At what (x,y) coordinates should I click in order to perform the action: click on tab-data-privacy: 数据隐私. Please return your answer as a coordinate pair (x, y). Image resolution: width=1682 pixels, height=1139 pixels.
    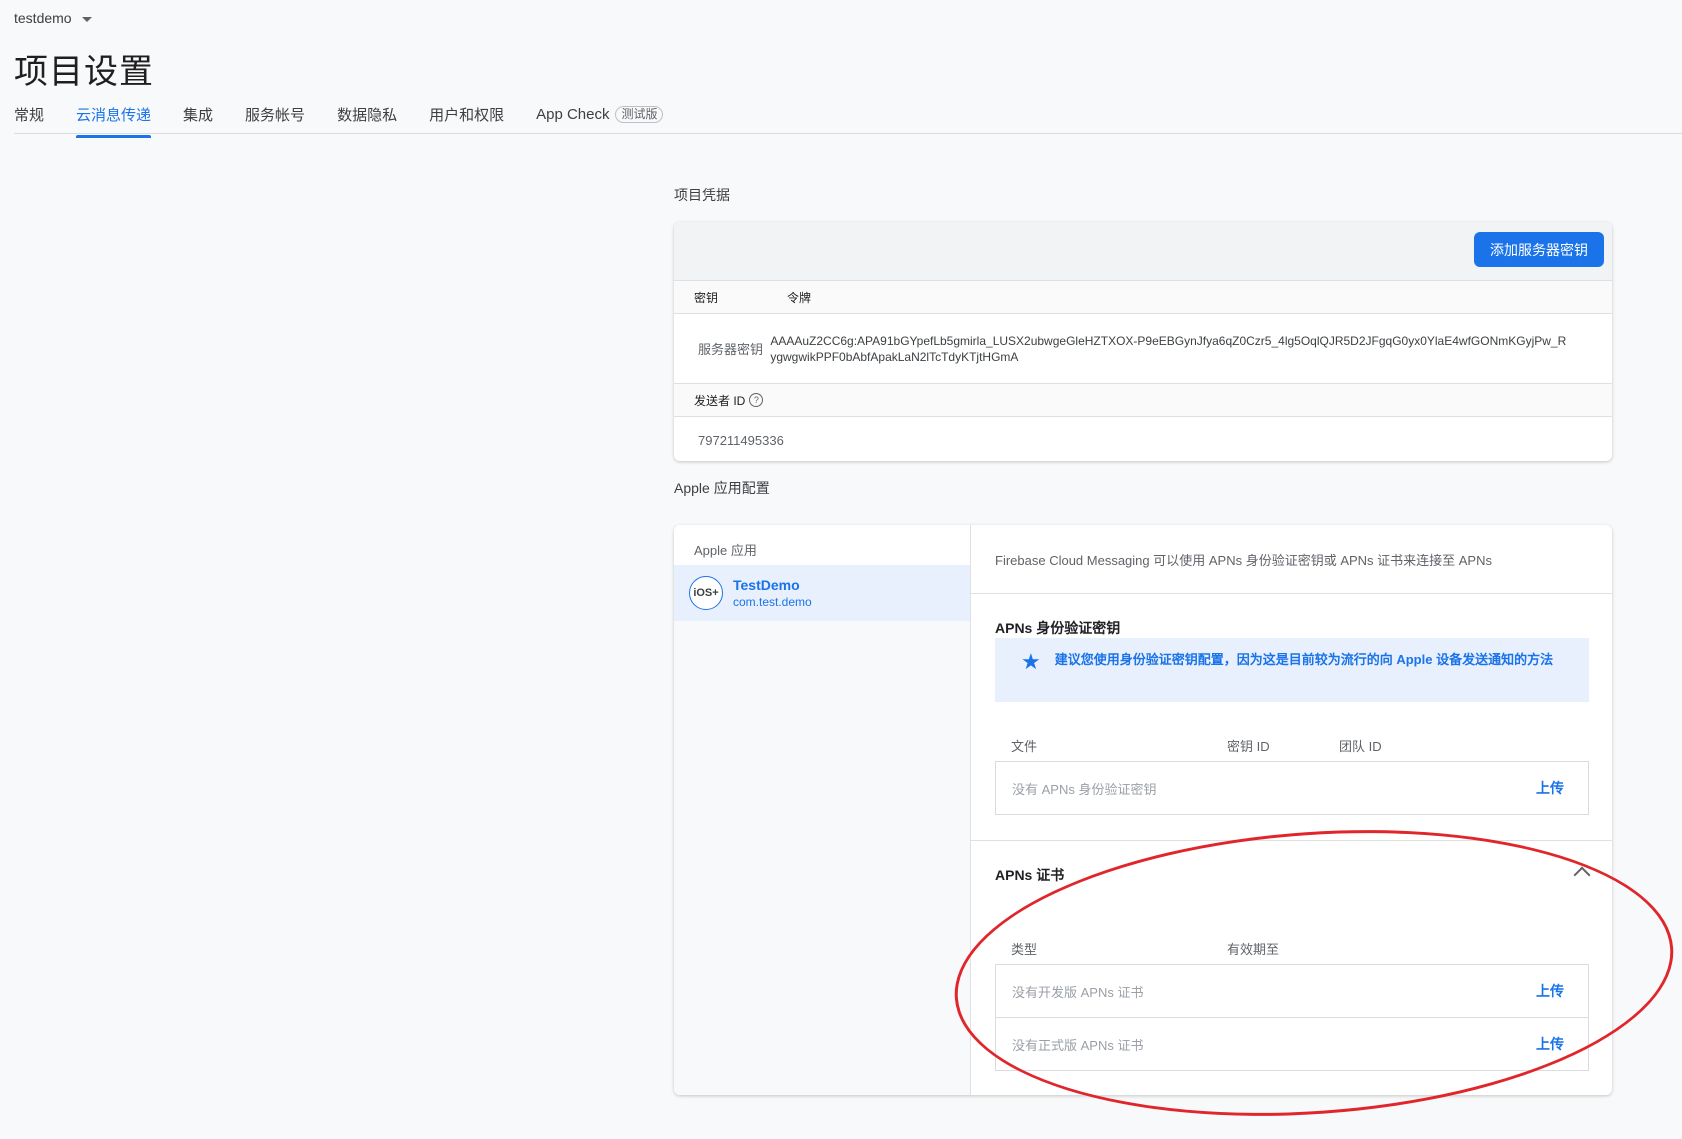
    Looking at the image, I should click on (367, 119).